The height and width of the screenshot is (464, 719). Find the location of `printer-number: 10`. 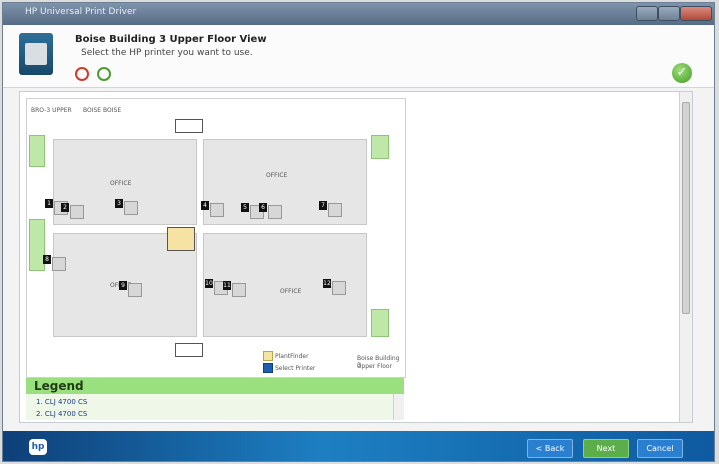

printer-number: 10 is located at coordinates (209, 283).